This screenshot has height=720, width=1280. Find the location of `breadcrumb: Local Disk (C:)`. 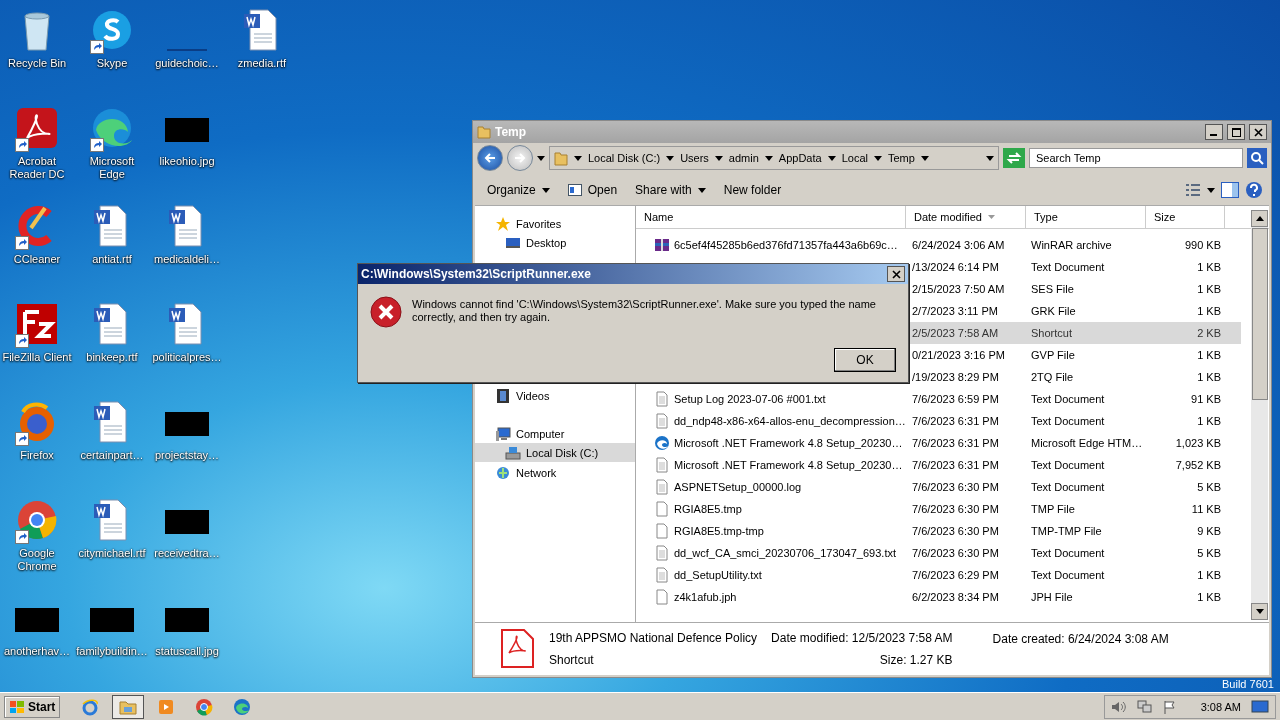

breadcrumb: Local Disk (C:) is located at coordinates (624, 158).